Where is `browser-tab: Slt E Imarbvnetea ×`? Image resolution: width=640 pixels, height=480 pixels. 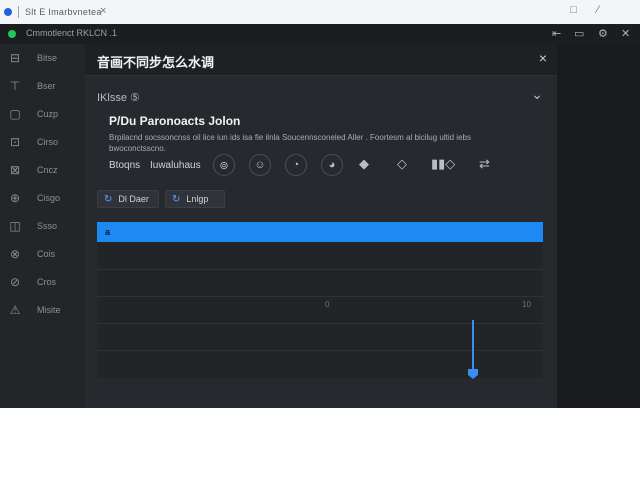
browser-tab: Slt E Imarbvnetea × is located at coordinates (60, 12).